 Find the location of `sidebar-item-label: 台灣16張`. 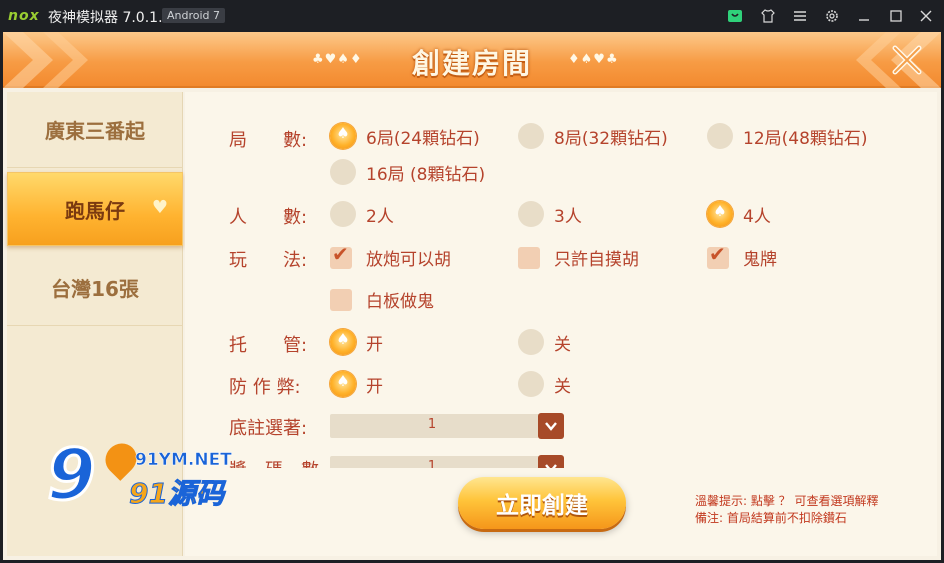

sidebar-item-label: 台灣16張 is located at coordinates (95, 289).